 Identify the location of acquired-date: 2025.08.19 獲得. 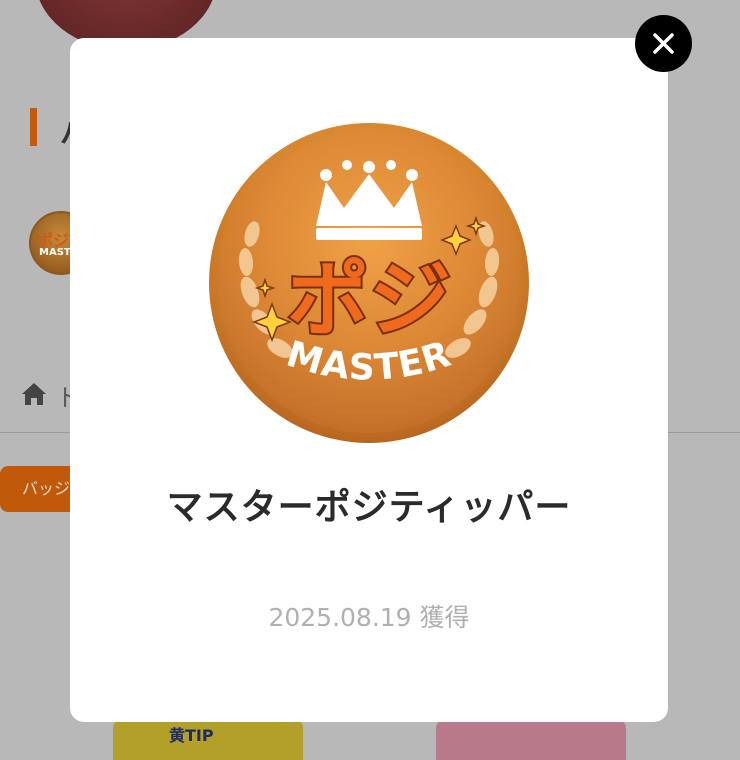
(369, 617).